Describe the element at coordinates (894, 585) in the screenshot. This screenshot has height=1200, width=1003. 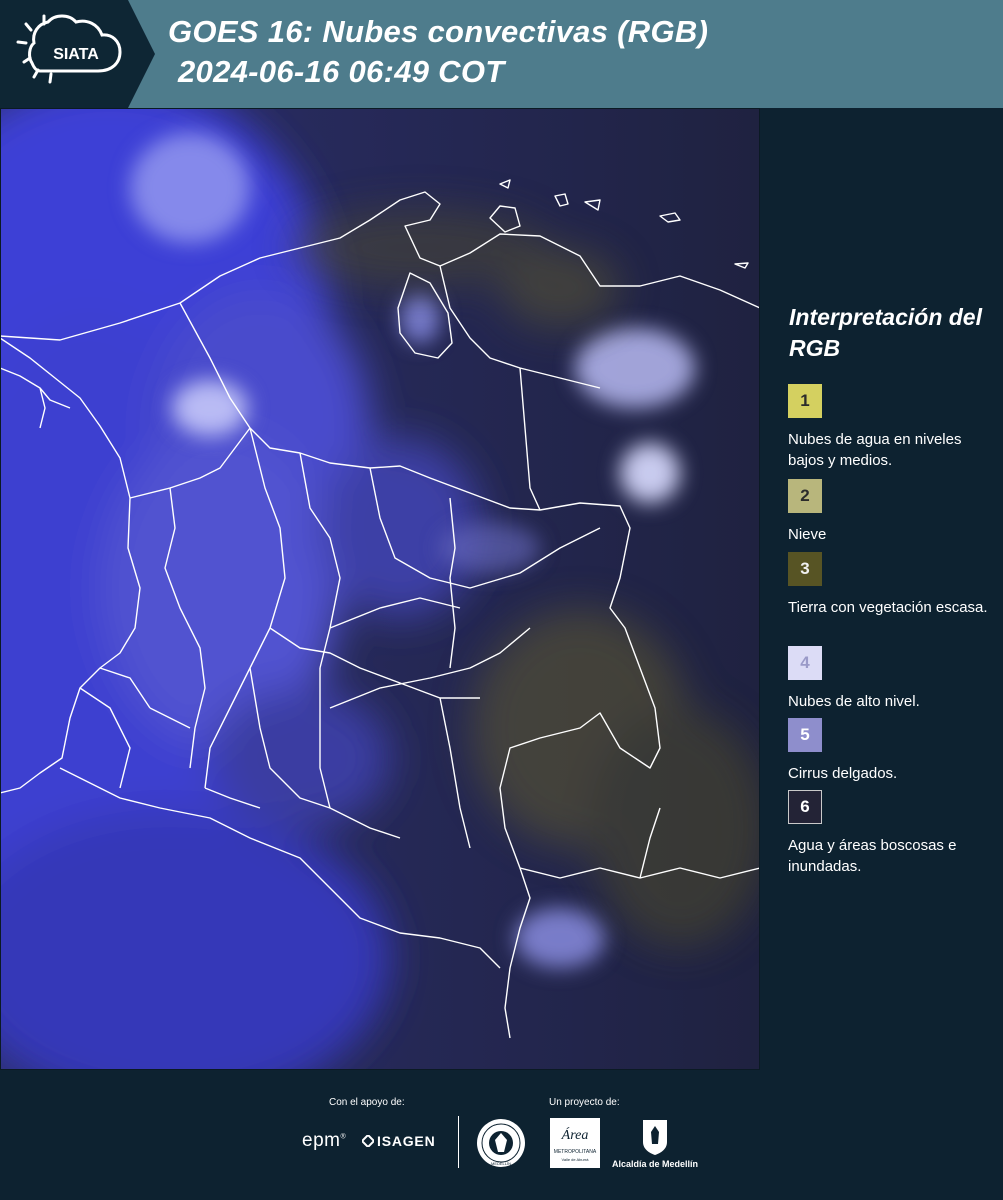
I see `legend-item-3: 3 Tierra con vegetación escasa.` at that location.